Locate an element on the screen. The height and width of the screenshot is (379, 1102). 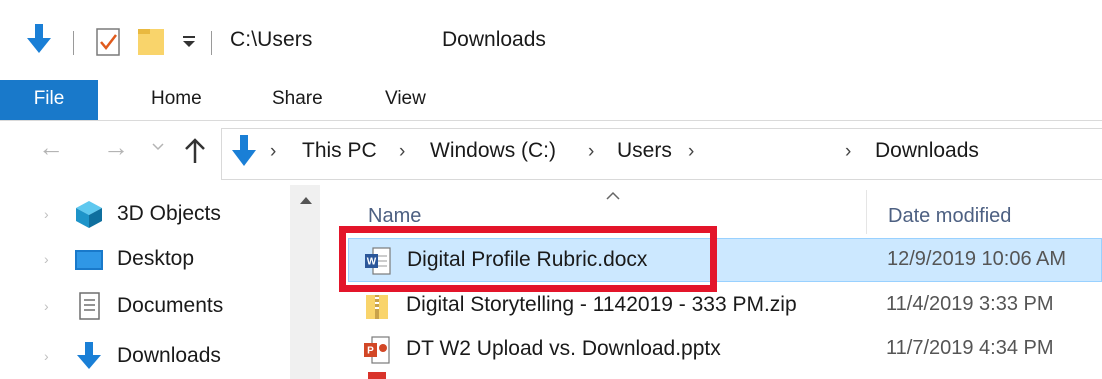
nav-item-label: Desktop is located at coordinates (156, 258).